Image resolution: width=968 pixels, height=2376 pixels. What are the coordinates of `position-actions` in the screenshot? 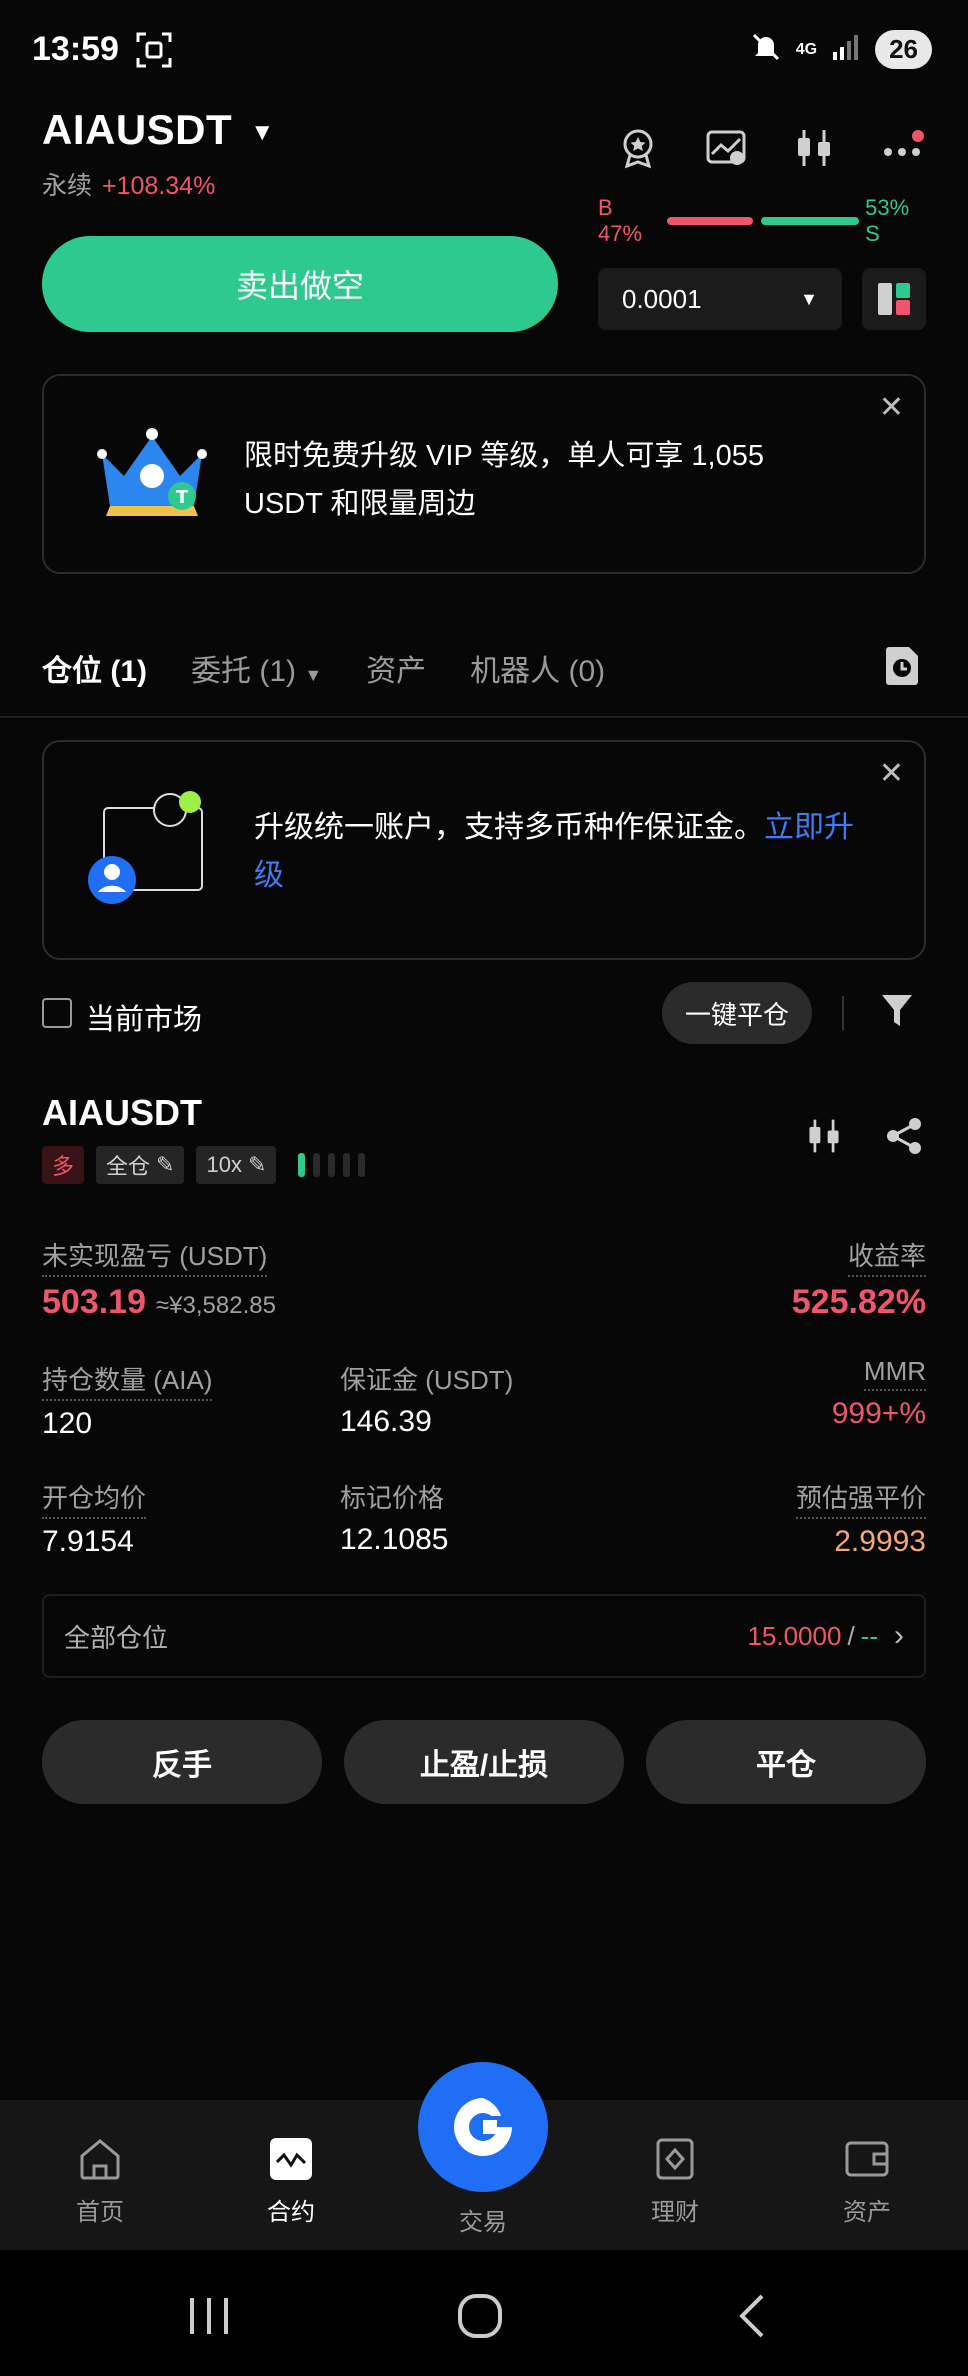 It's located at (864, 1138).